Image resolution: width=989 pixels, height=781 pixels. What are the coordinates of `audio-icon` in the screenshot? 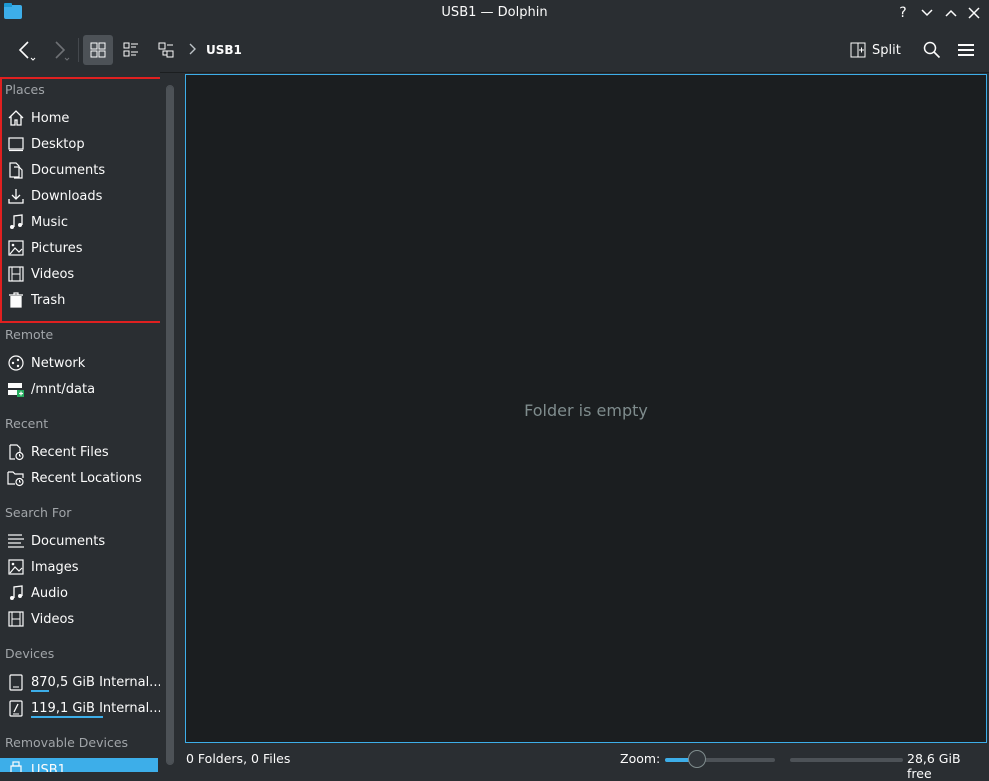 It's located at (16, 593).